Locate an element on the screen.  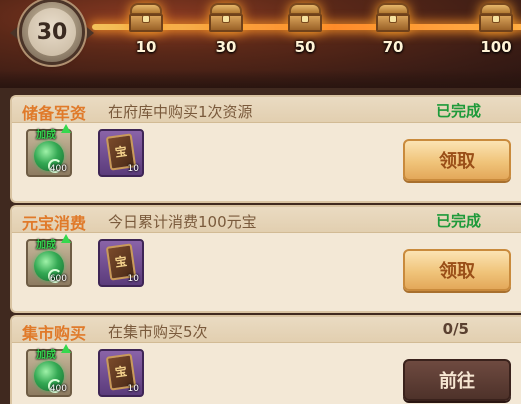
activity-level-badge: 30 is located at coordinates (52, 34).